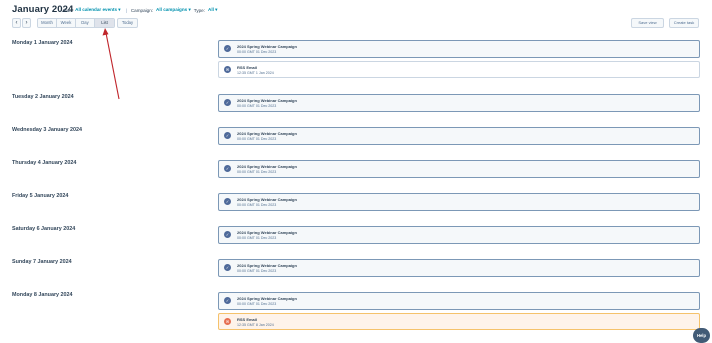 Image resolution: width=712 pixels, height=343 pixels. What do you see at coordinates (127, 23) in the screenshot?
I see `today-button: Today` at bounding box center [127, 23].